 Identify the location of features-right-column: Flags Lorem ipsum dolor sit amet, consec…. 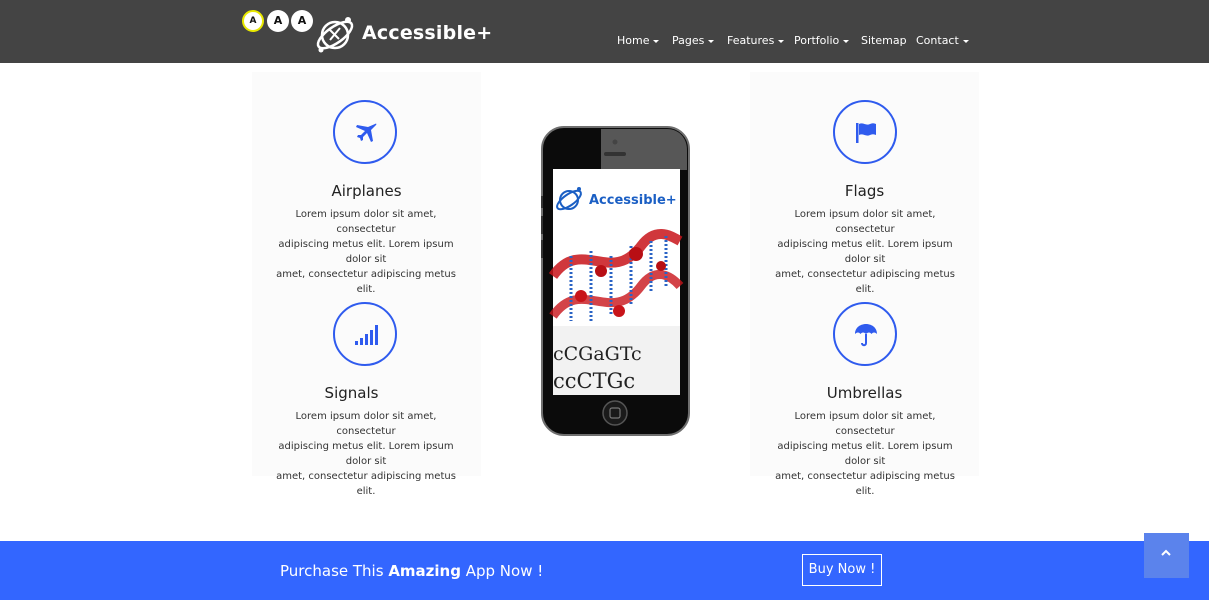
(864, 284).